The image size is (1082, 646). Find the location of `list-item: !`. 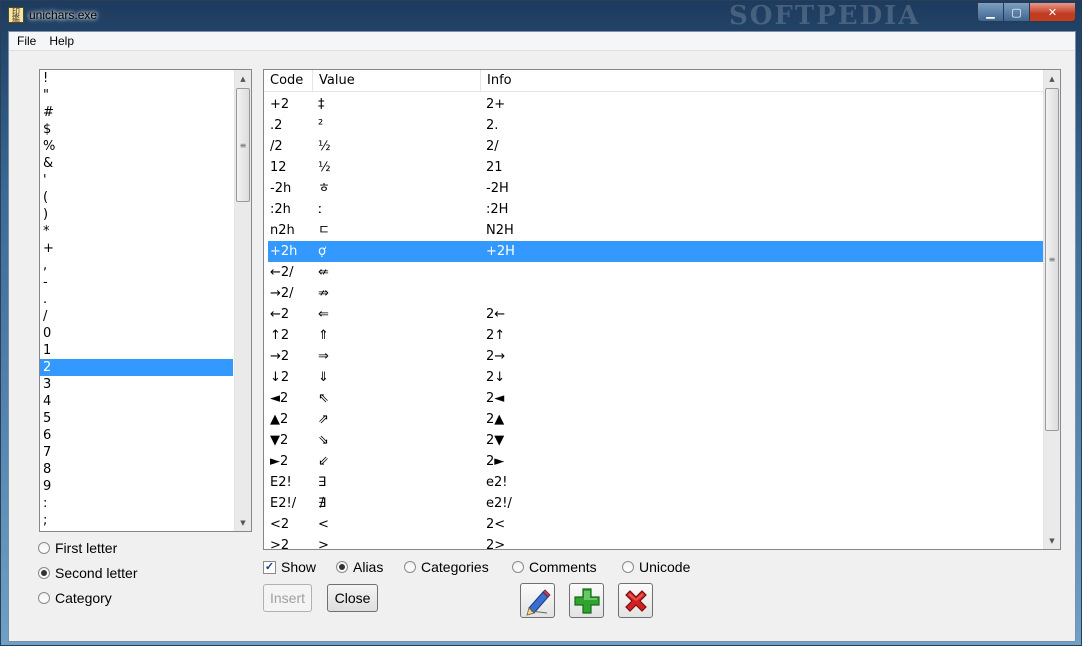

list-item: ! is located at coordinates (136, 78).